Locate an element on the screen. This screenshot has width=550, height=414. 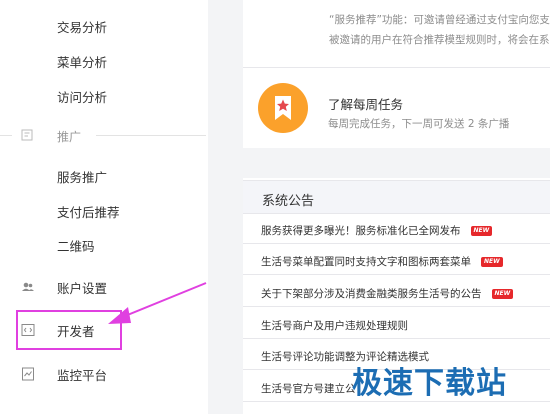
section-label-promote: 推广 is located at coordinates (69, 137).